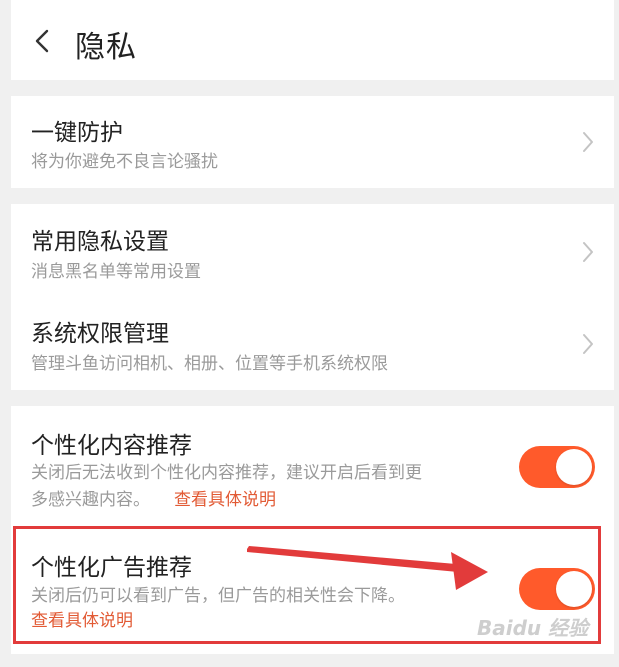 Image resolution: width=619 pixels, height=667 pixels. I want to click on page-title: 隐私, so click(106, 47).